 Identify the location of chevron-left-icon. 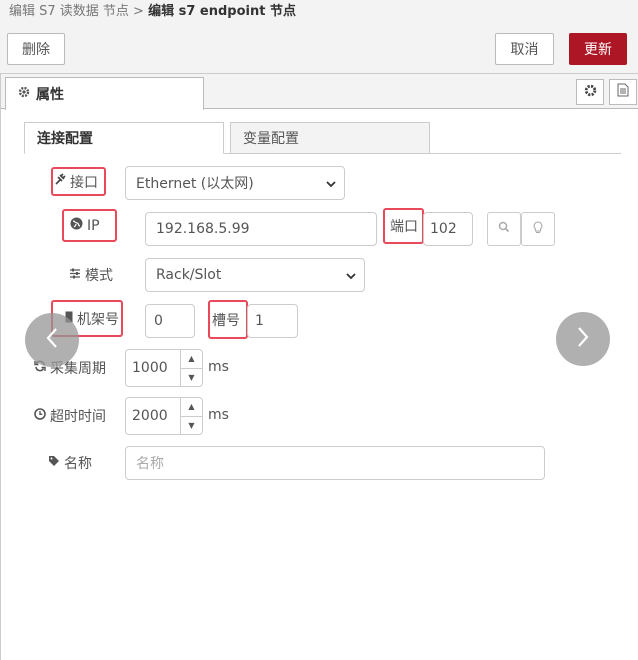
(52, 340).